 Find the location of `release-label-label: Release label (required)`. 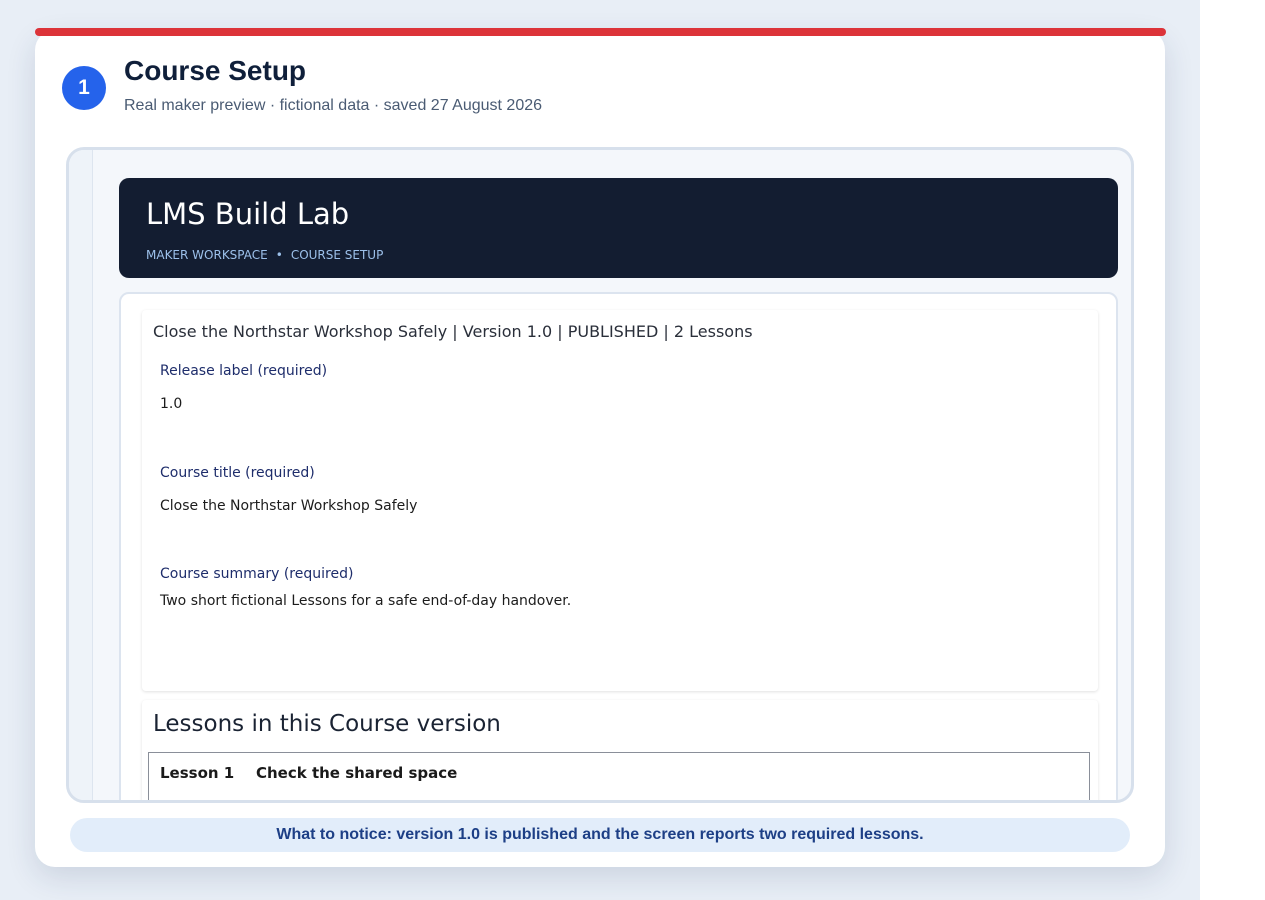

release-label-label: Release label (required) is located at coordinates (244, 371).